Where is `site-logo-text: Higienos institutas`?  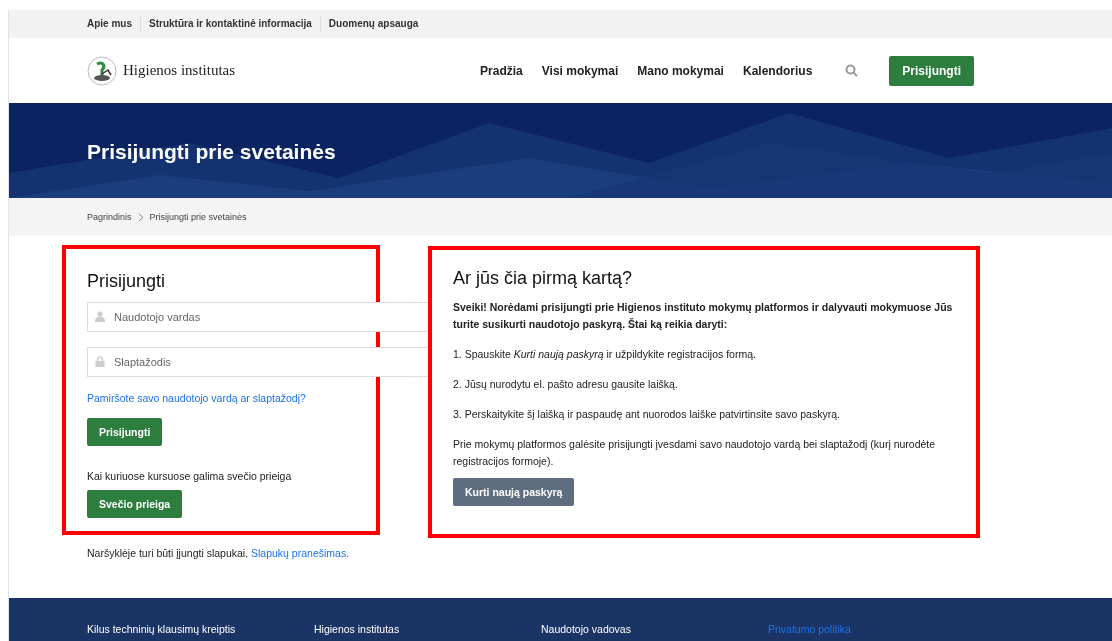 site-logo-text: Higienos institutas is located at coordinates (179, 70).